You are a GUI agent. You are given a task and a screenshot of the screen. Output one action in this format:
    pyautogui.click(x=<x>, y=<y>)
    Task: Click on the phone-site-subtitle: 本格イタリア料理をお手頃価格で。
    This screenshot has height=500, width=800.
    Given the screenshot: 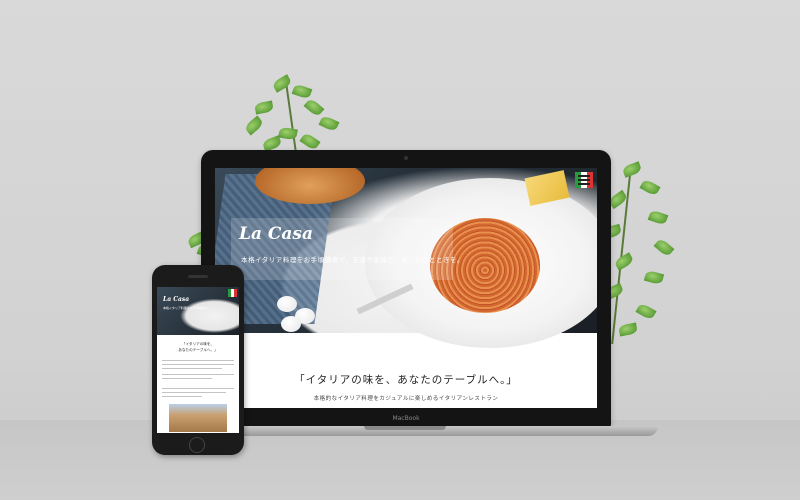 What is the action you would take?
    pyautogui.click(x=187, y=308)
    